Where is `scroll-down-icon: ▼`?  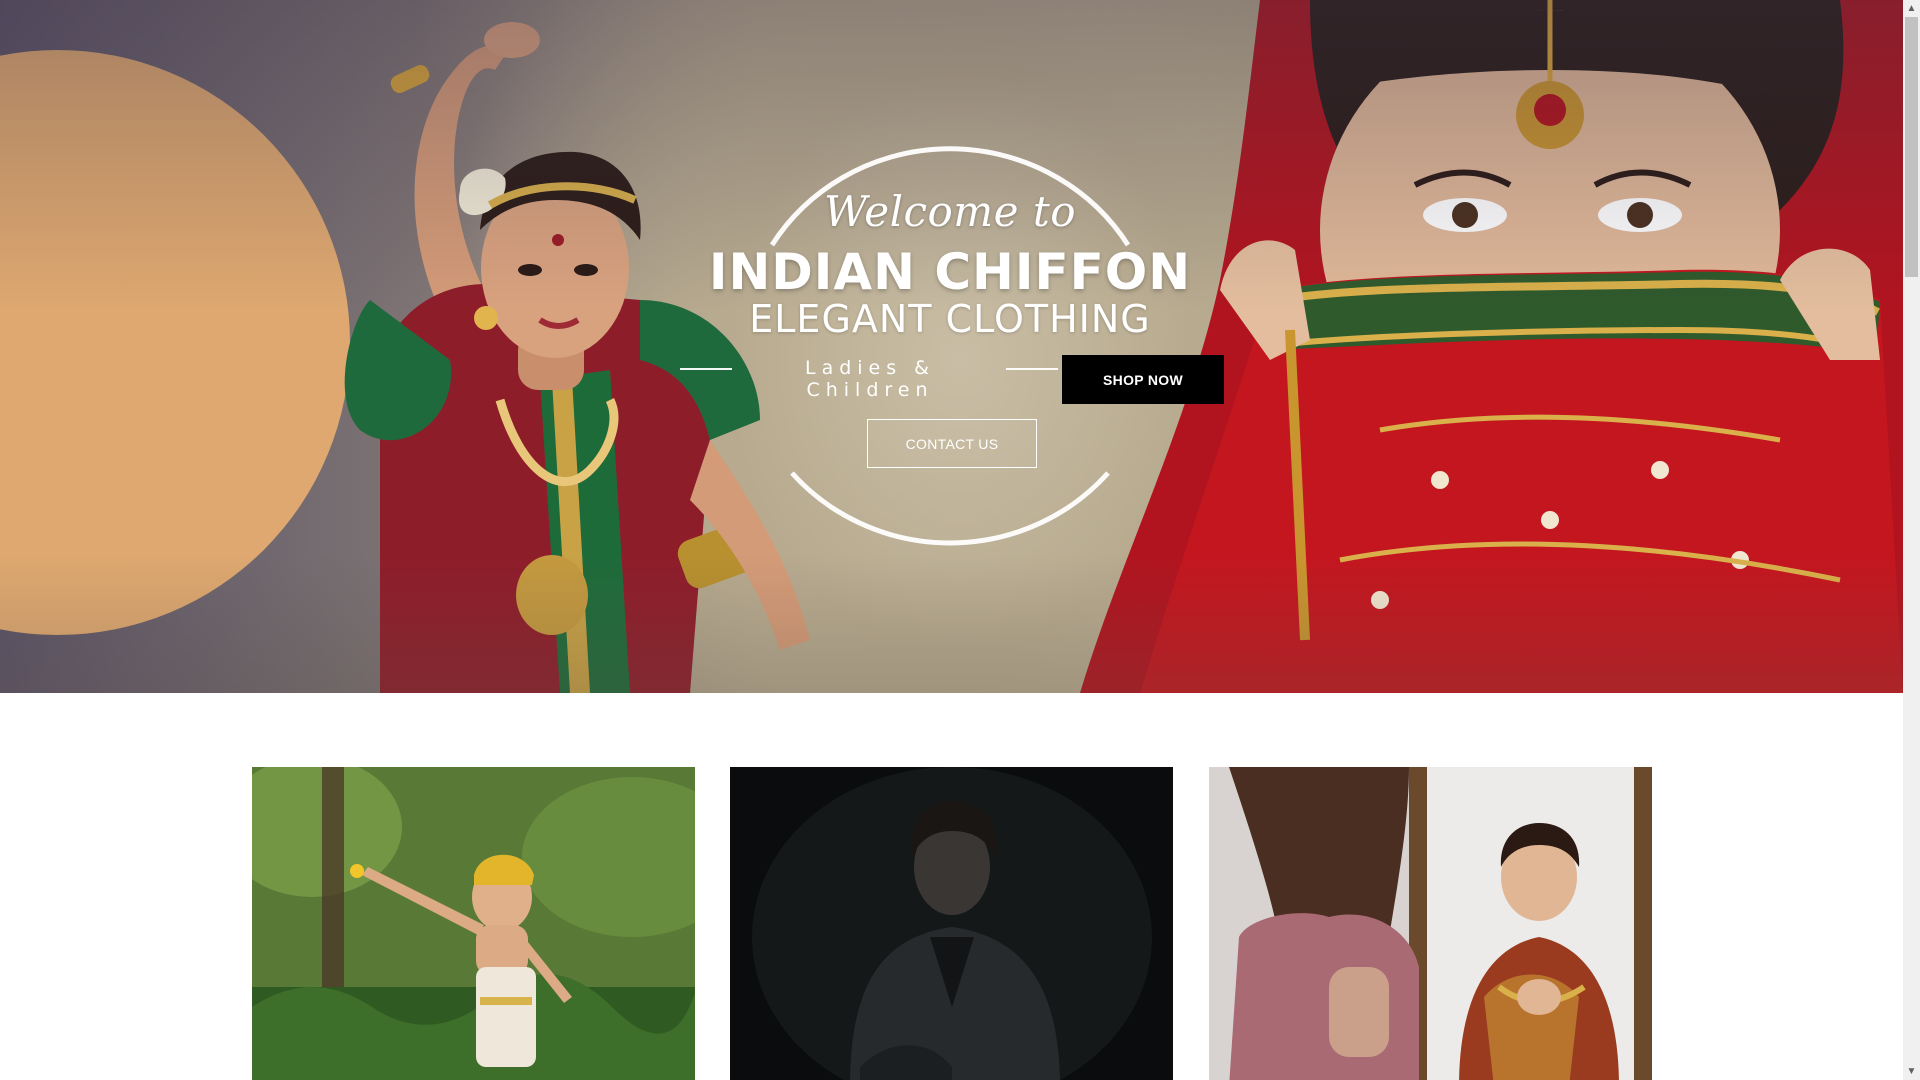 scroll-down-icon: ▼ is located at coordinates (1911, 1071).